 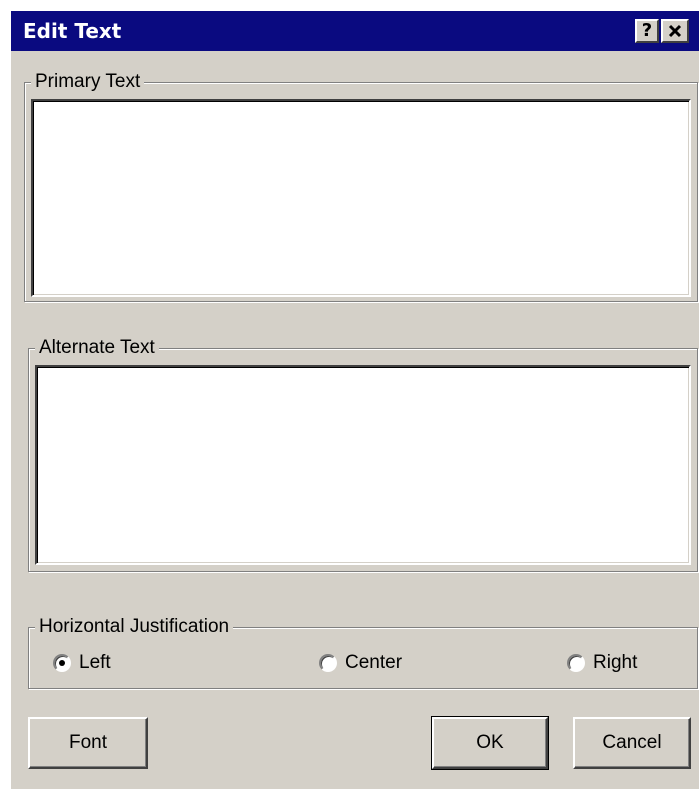 I want to click on primary-text-label: Primary Text, so click(x=88, y=82).